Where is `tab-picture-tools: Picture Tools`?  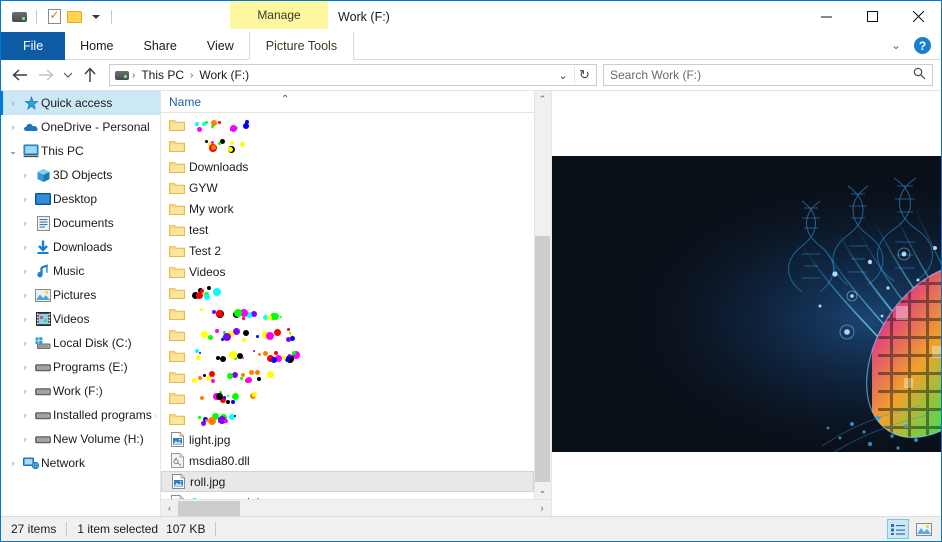
tab-picture-tools: Picture Tools is located at coordinates (301, 46).